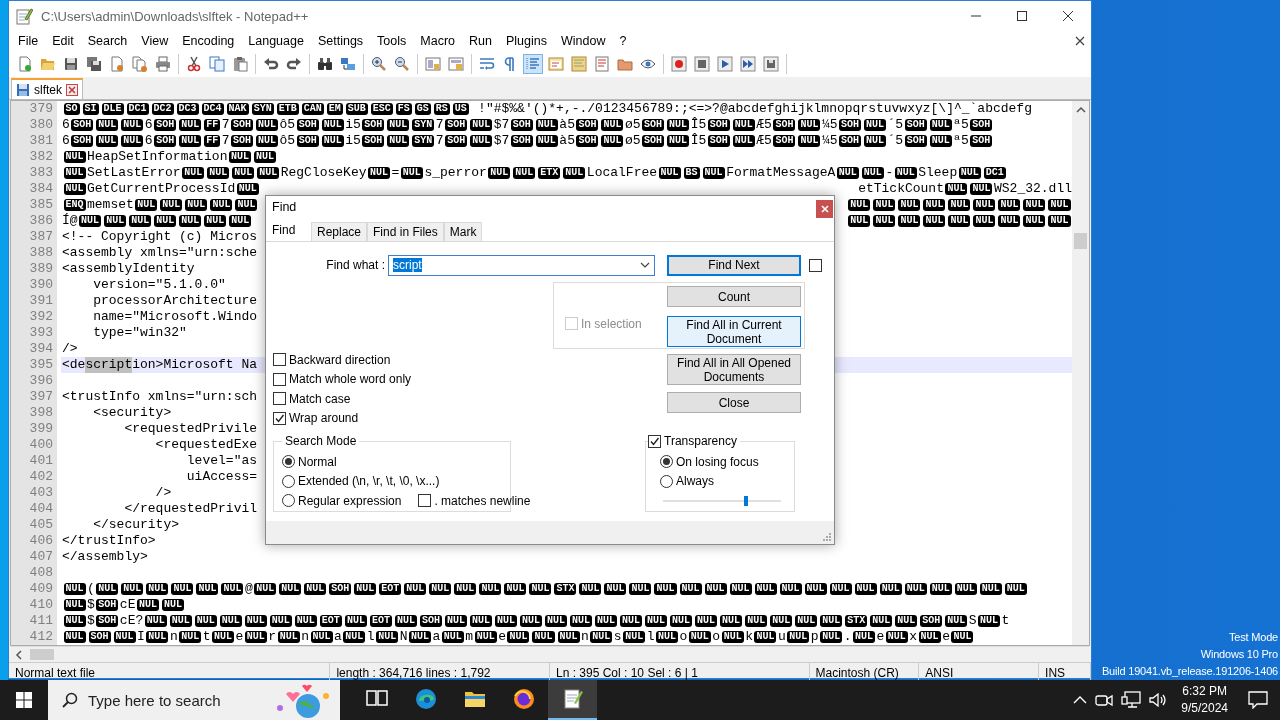  Describe the element at coordinates (34, 285) in the screenshot. I see `line-number: 390` at that location.